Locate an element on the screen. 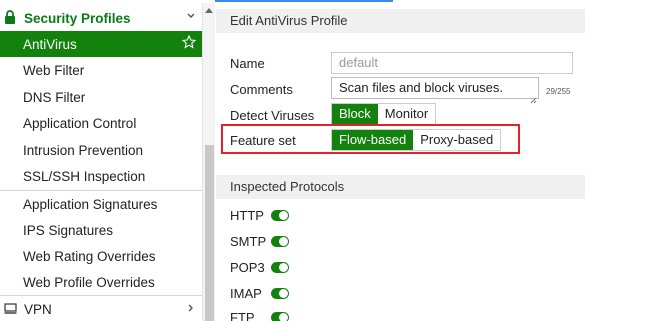 Image resolution: width=658 pixels, height=321 pixels. feature-set-label: Feature set is located at coordinates (263, 140).